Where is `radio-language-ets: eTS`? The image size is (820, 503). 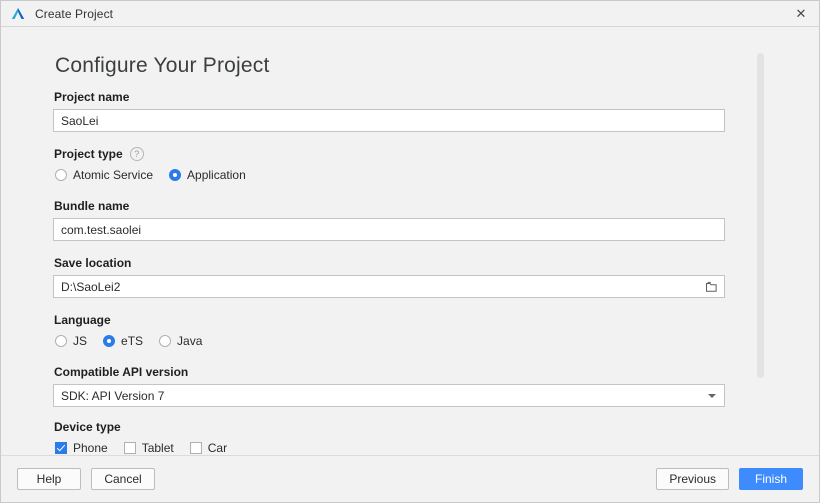
radio-language-ets: eTS is located at coordinates (123, 341).